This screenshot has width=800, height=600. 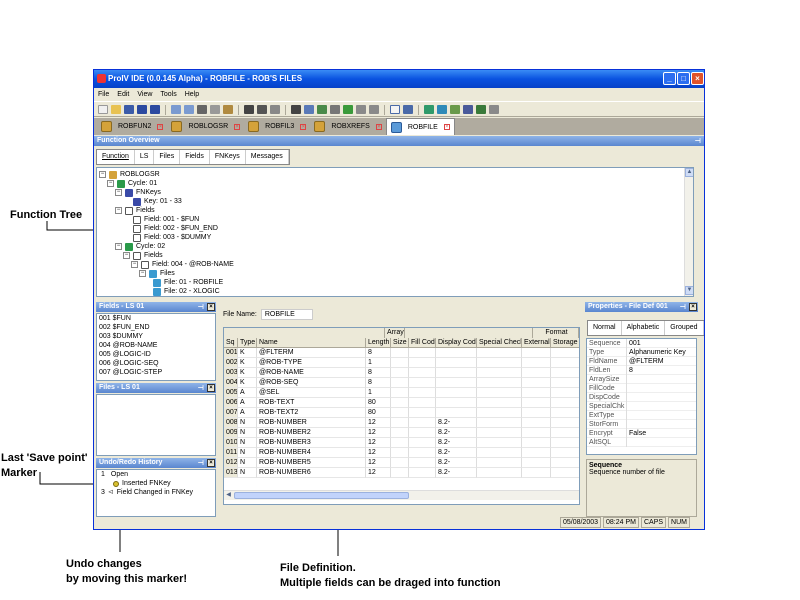 I want to click on maximize-button: □, so click(x=683, y=78).